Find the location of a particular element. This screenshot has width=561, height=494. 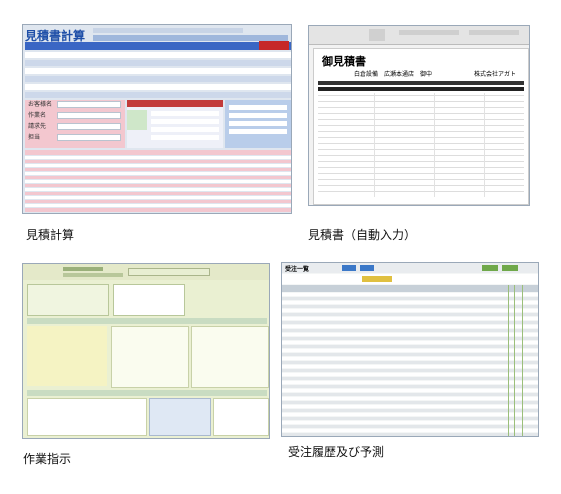

estimate-paper: 御見積書 白倉設備 広瀬本通店 御中 株式会社アガト is located at coordinates (421, 126).